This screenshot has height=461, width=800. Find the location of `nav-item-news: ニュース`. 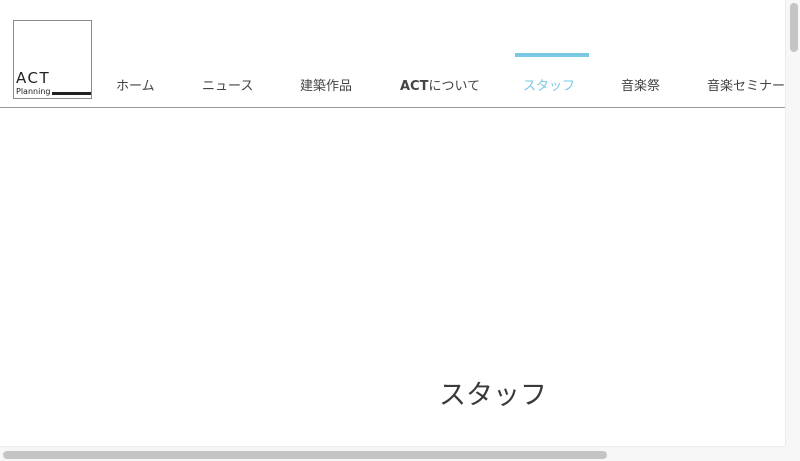

nav-item-news: ニュース is located at coordinates (227, 87).